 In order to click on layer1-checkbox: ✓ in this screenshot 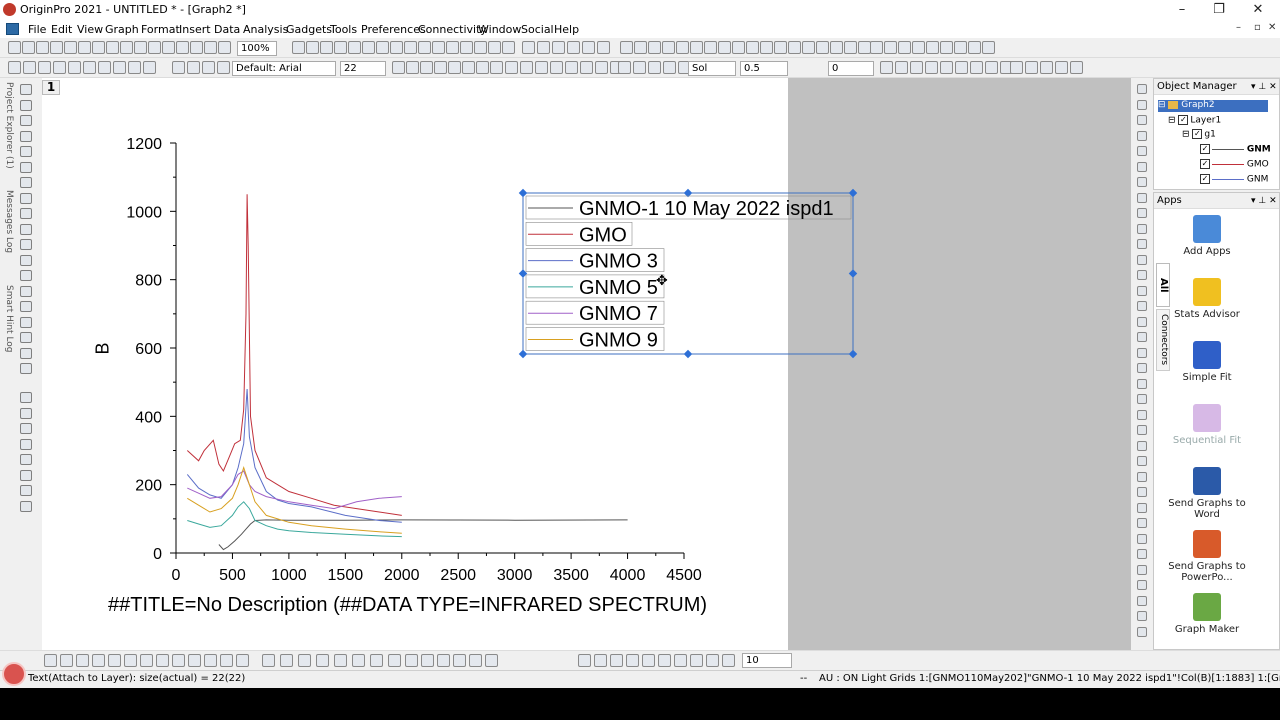, I will do `click(1183, 120)`.